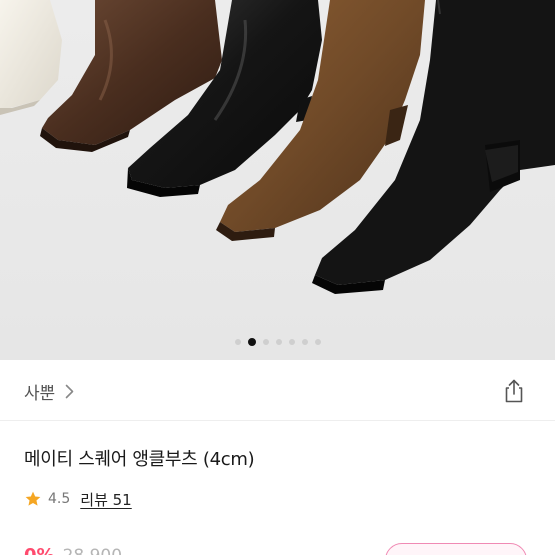  Describe the element at coordinates (277, 420) in the screenshot. I see `section-divider` at that location.